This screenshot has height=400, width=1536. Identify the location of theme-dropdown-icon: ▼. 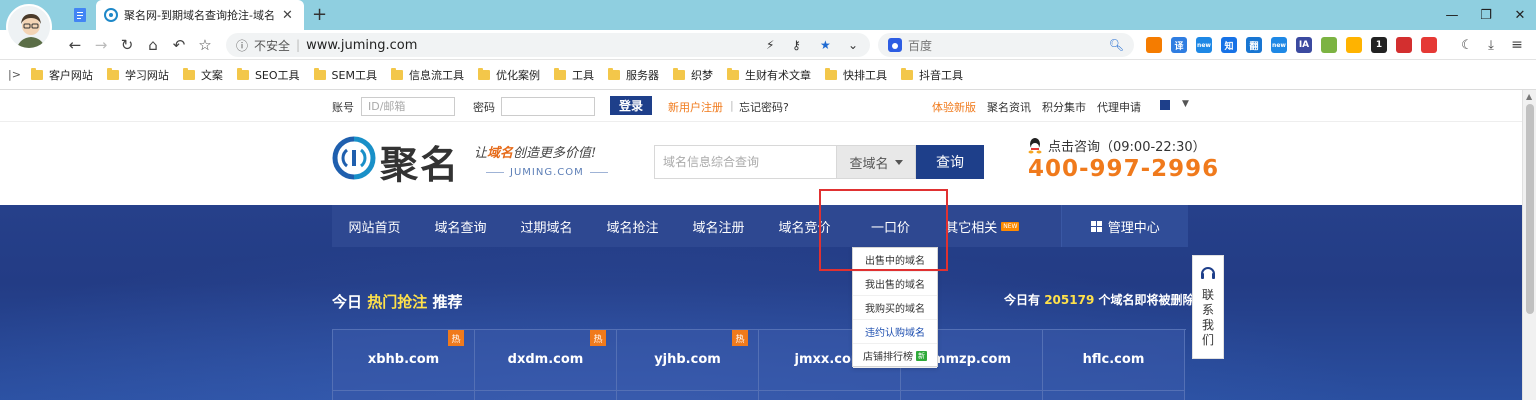
(1185, 104).